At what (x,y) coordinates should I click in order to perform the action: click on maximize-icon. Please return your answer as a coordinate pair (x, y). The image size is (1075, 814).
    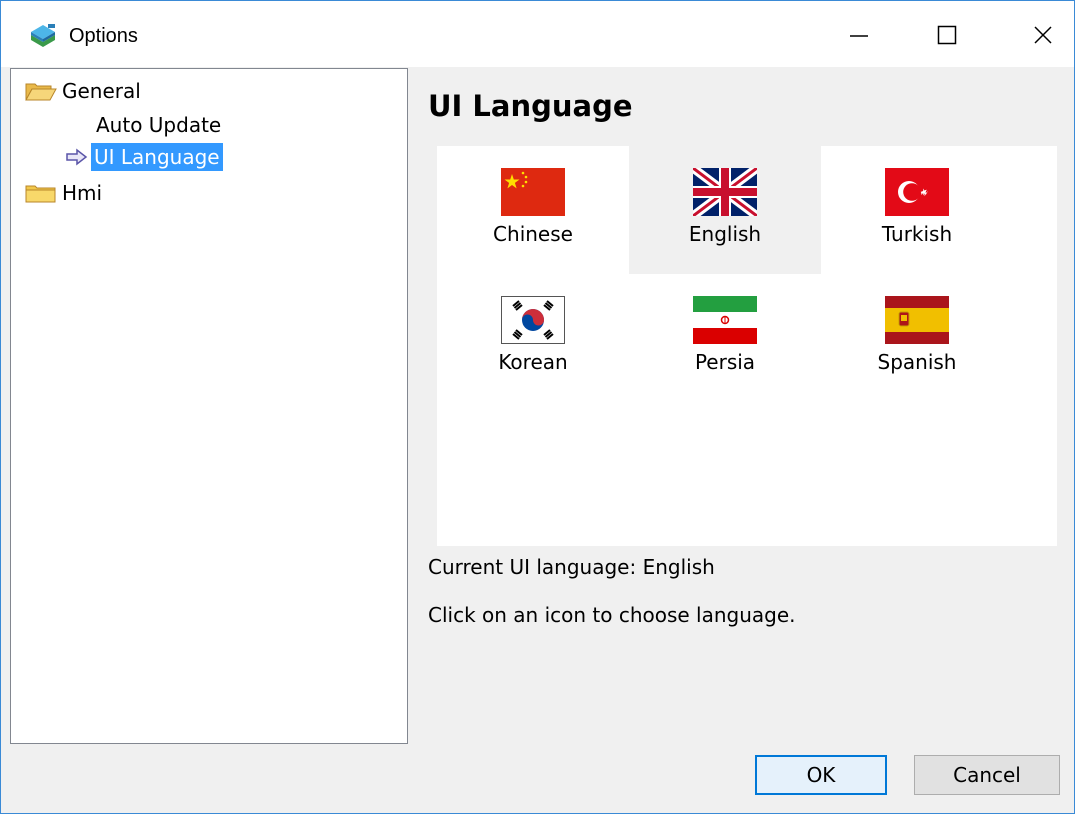
    Looking at the image, I should click on (947, 35).